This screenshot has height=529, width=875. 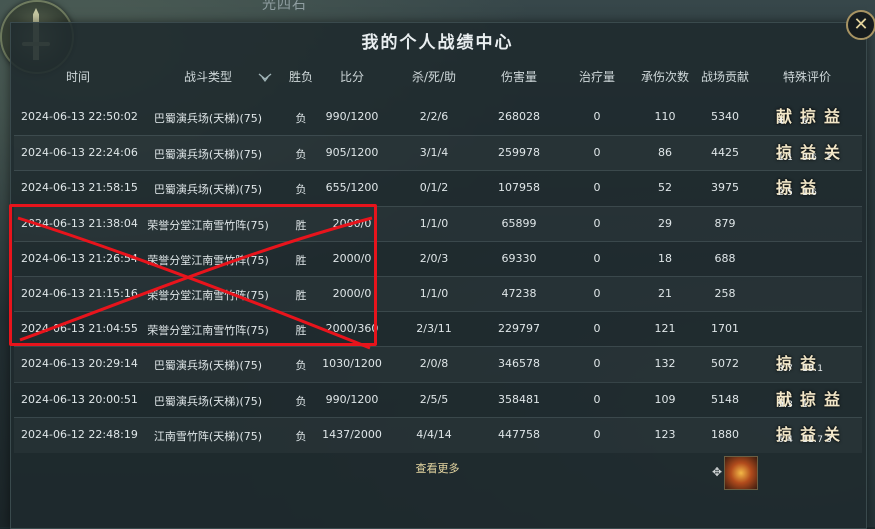 I want to click on cell-taken: 110, so click(x=665, y=116).